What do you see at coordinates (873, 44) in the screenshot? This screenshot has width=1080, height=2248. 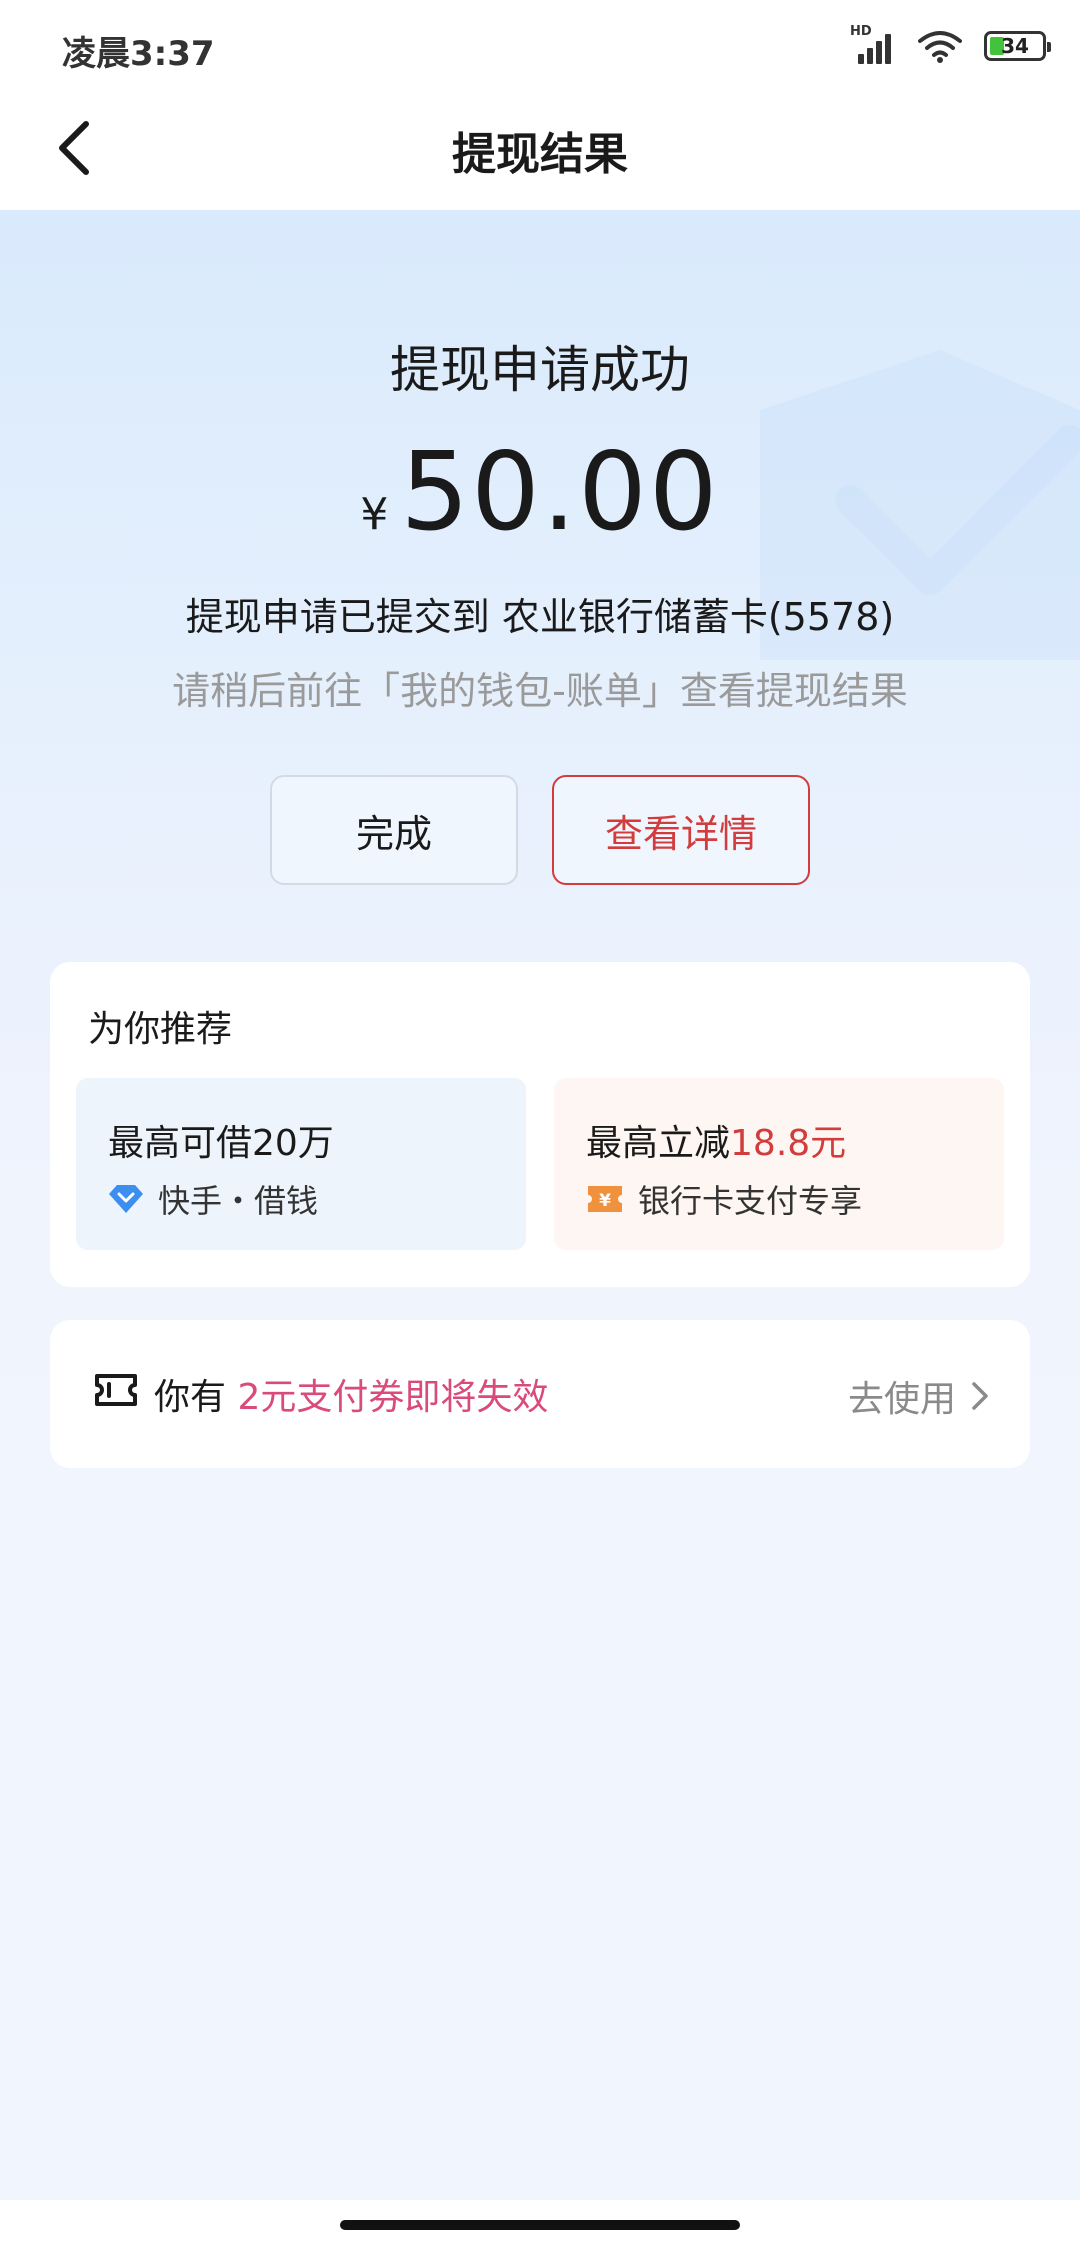 I see `signal-icon: HD` at bounding box center [873, 44].